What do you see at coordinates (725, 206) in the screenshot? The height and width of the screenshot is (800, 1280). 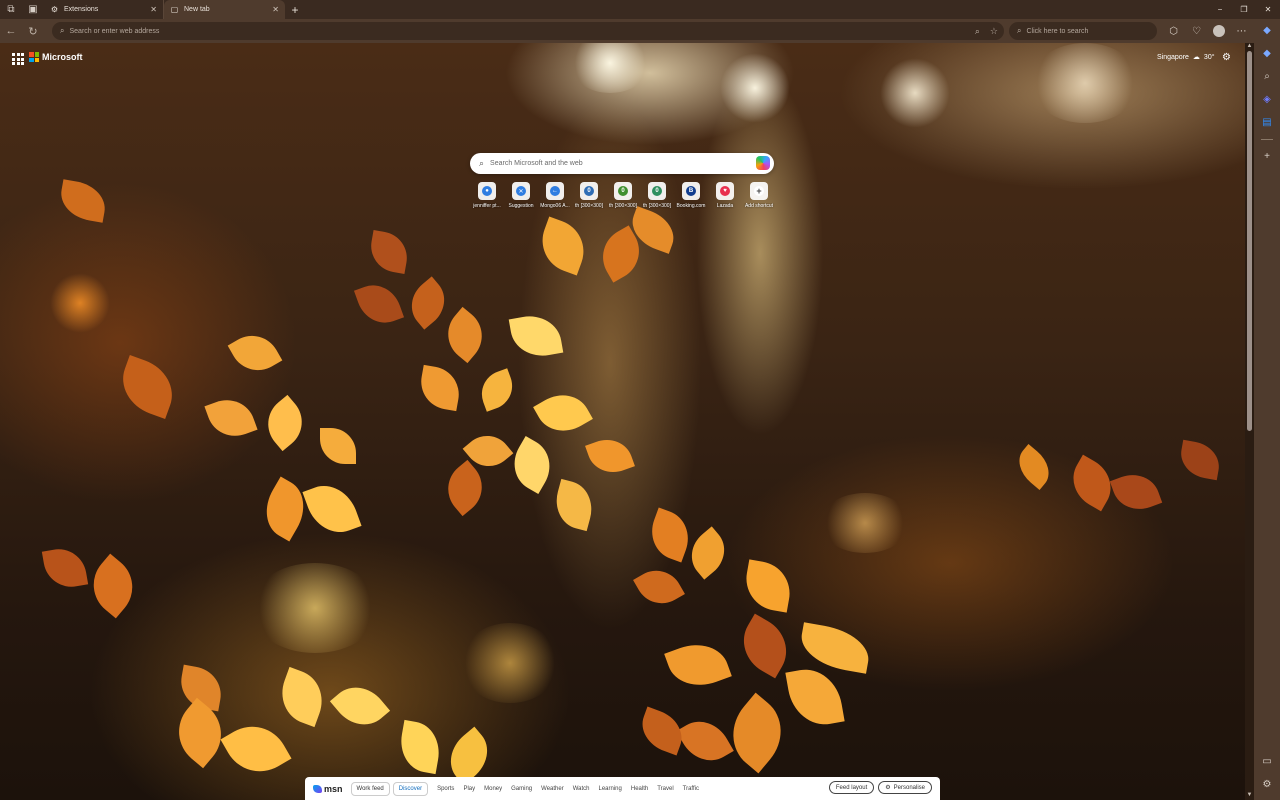 I see `quick-link-label: Lazada` at bounding box center [725, 206].